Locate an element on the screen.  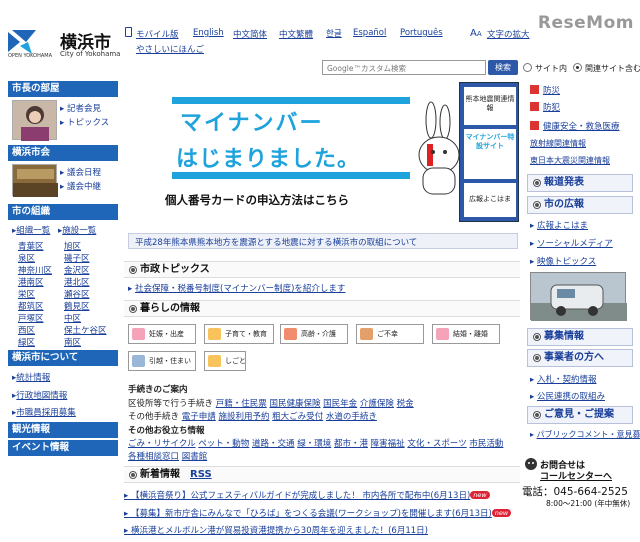
ward-link: 金沢区 is located at coordinates (77, 270).